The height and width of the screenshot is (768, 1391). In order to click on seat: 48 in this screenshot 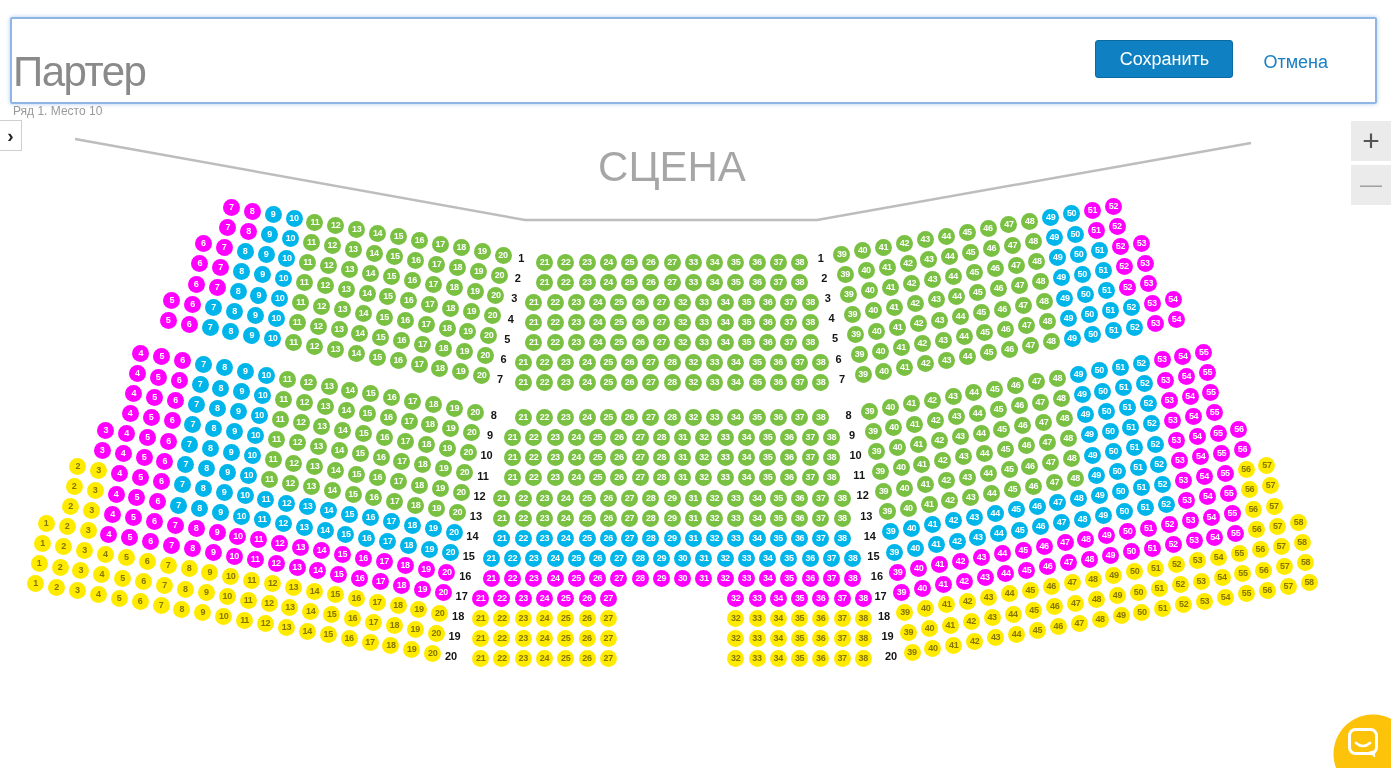, I will do `click(1079, 499)`.